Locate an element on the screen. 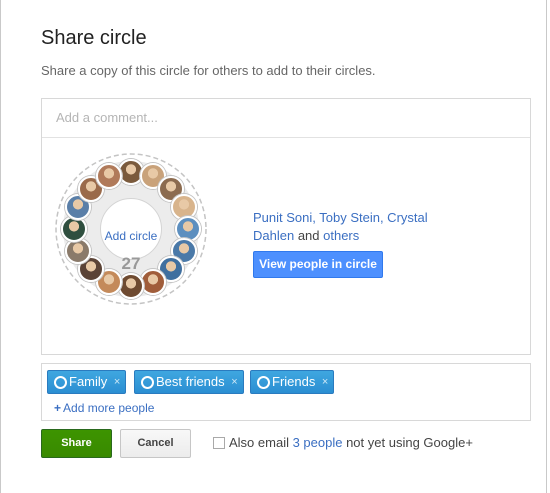 This screenshot has height=493, width=550. email-prefix: Also email is located at coordinates (261, 442).